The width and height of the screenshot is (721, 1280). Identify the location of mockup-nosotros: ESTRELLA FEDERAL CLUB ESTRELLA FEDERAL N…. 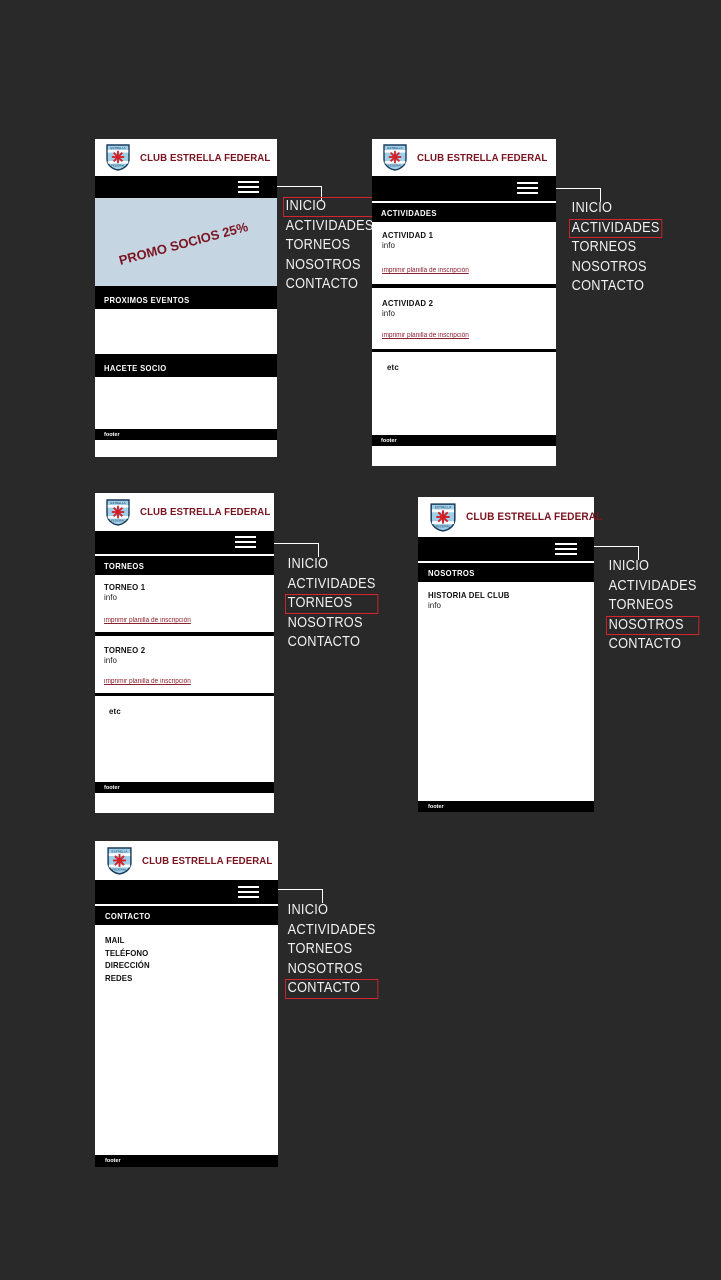
(510, 654).